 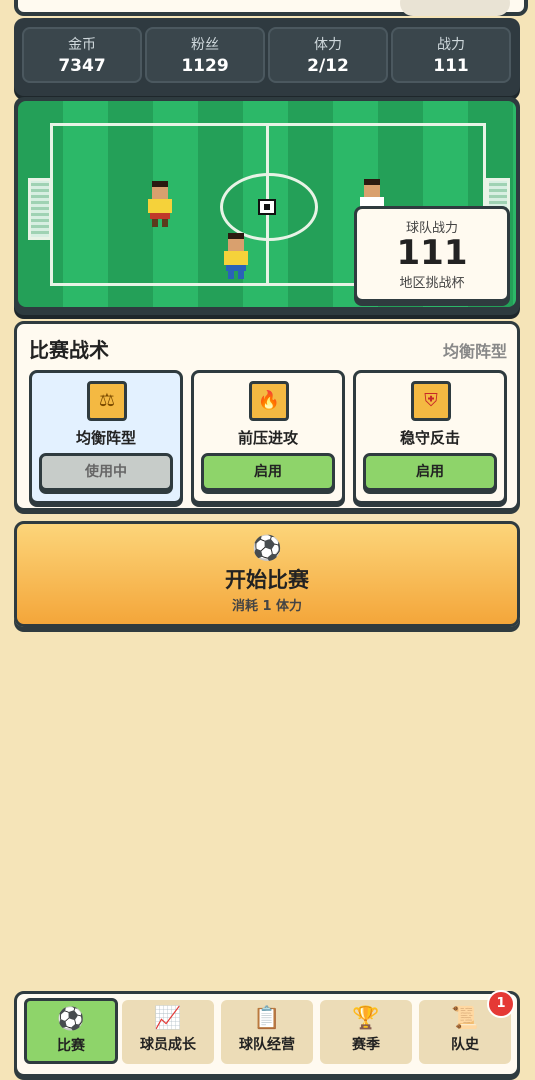 What do you see at coordinates (269, 401) in the screenshot?
I see `fire-icon: 🔥` at bounding box center [269, 401].